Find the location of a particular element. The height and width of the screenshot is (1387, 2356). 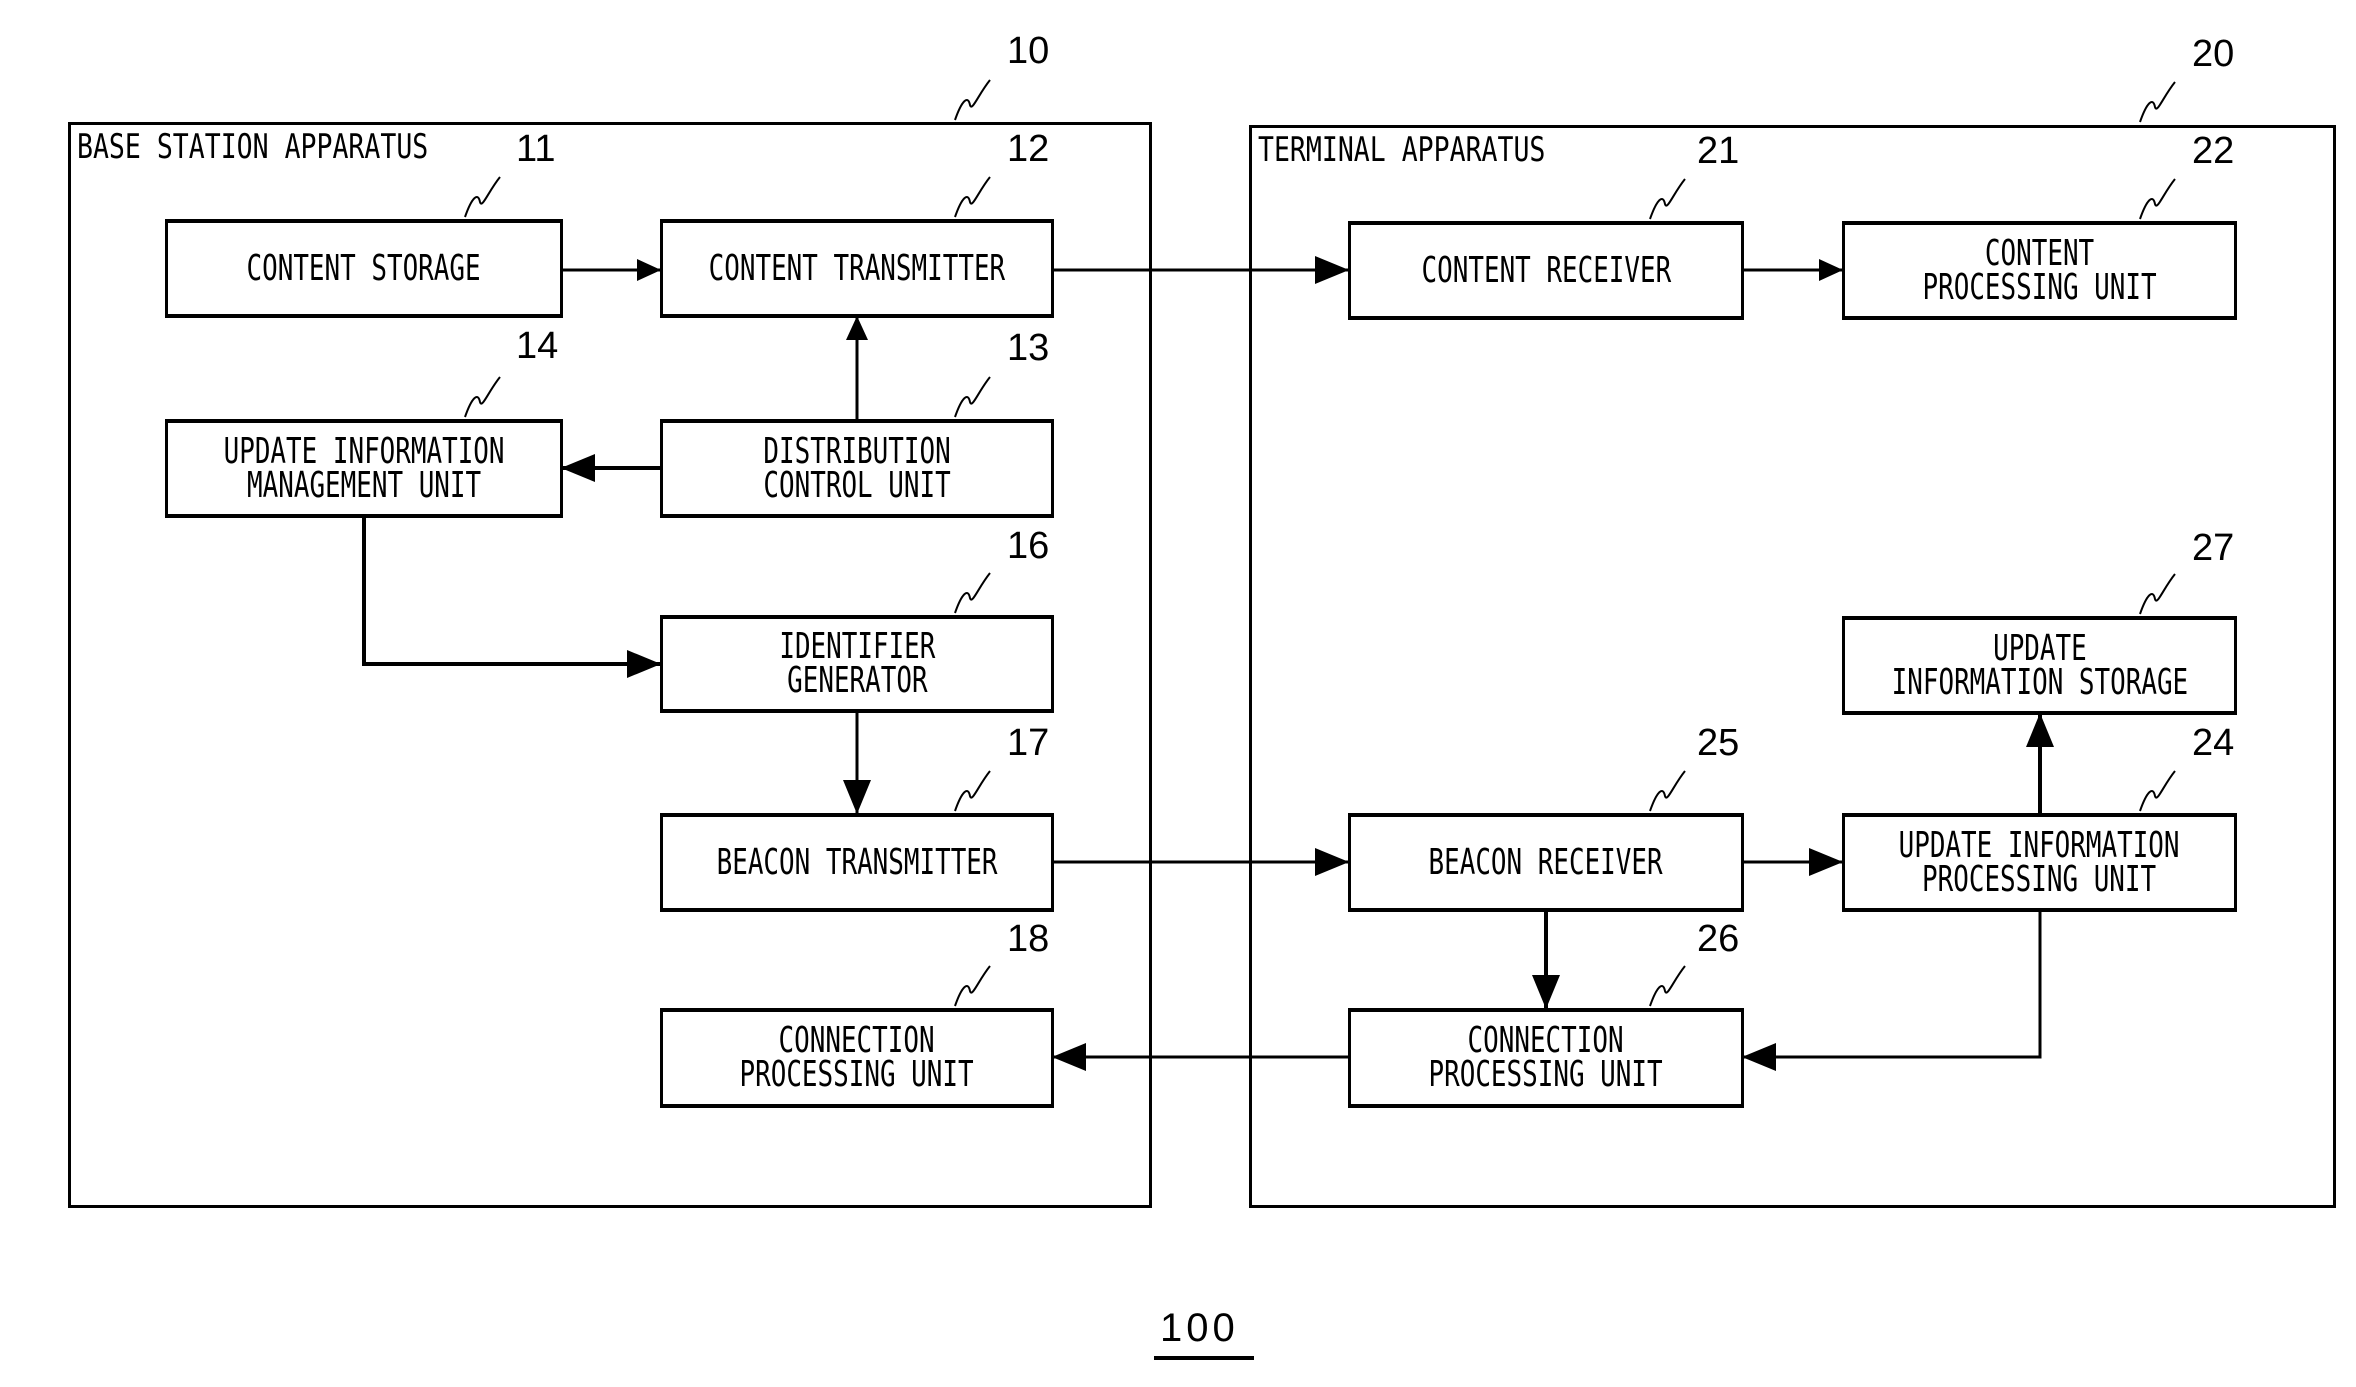

ref-13: 13 is located at coordinates (1028, 348).